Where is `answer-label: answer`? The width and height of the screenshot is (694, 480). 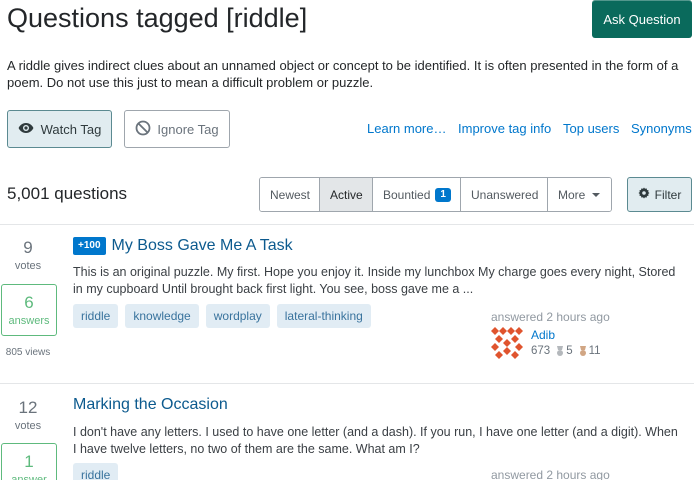 answer-label: answer is located at coordinates (29, 477).